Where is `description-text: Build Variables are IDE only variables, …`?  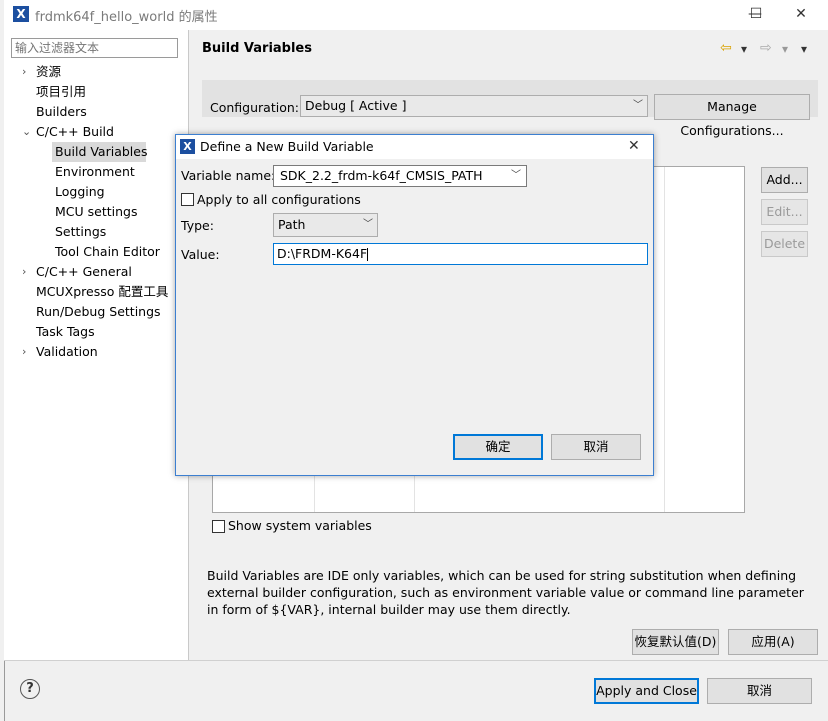 description-text: Build Variables are IDE only variables, … is located at coordinates (505, 592).